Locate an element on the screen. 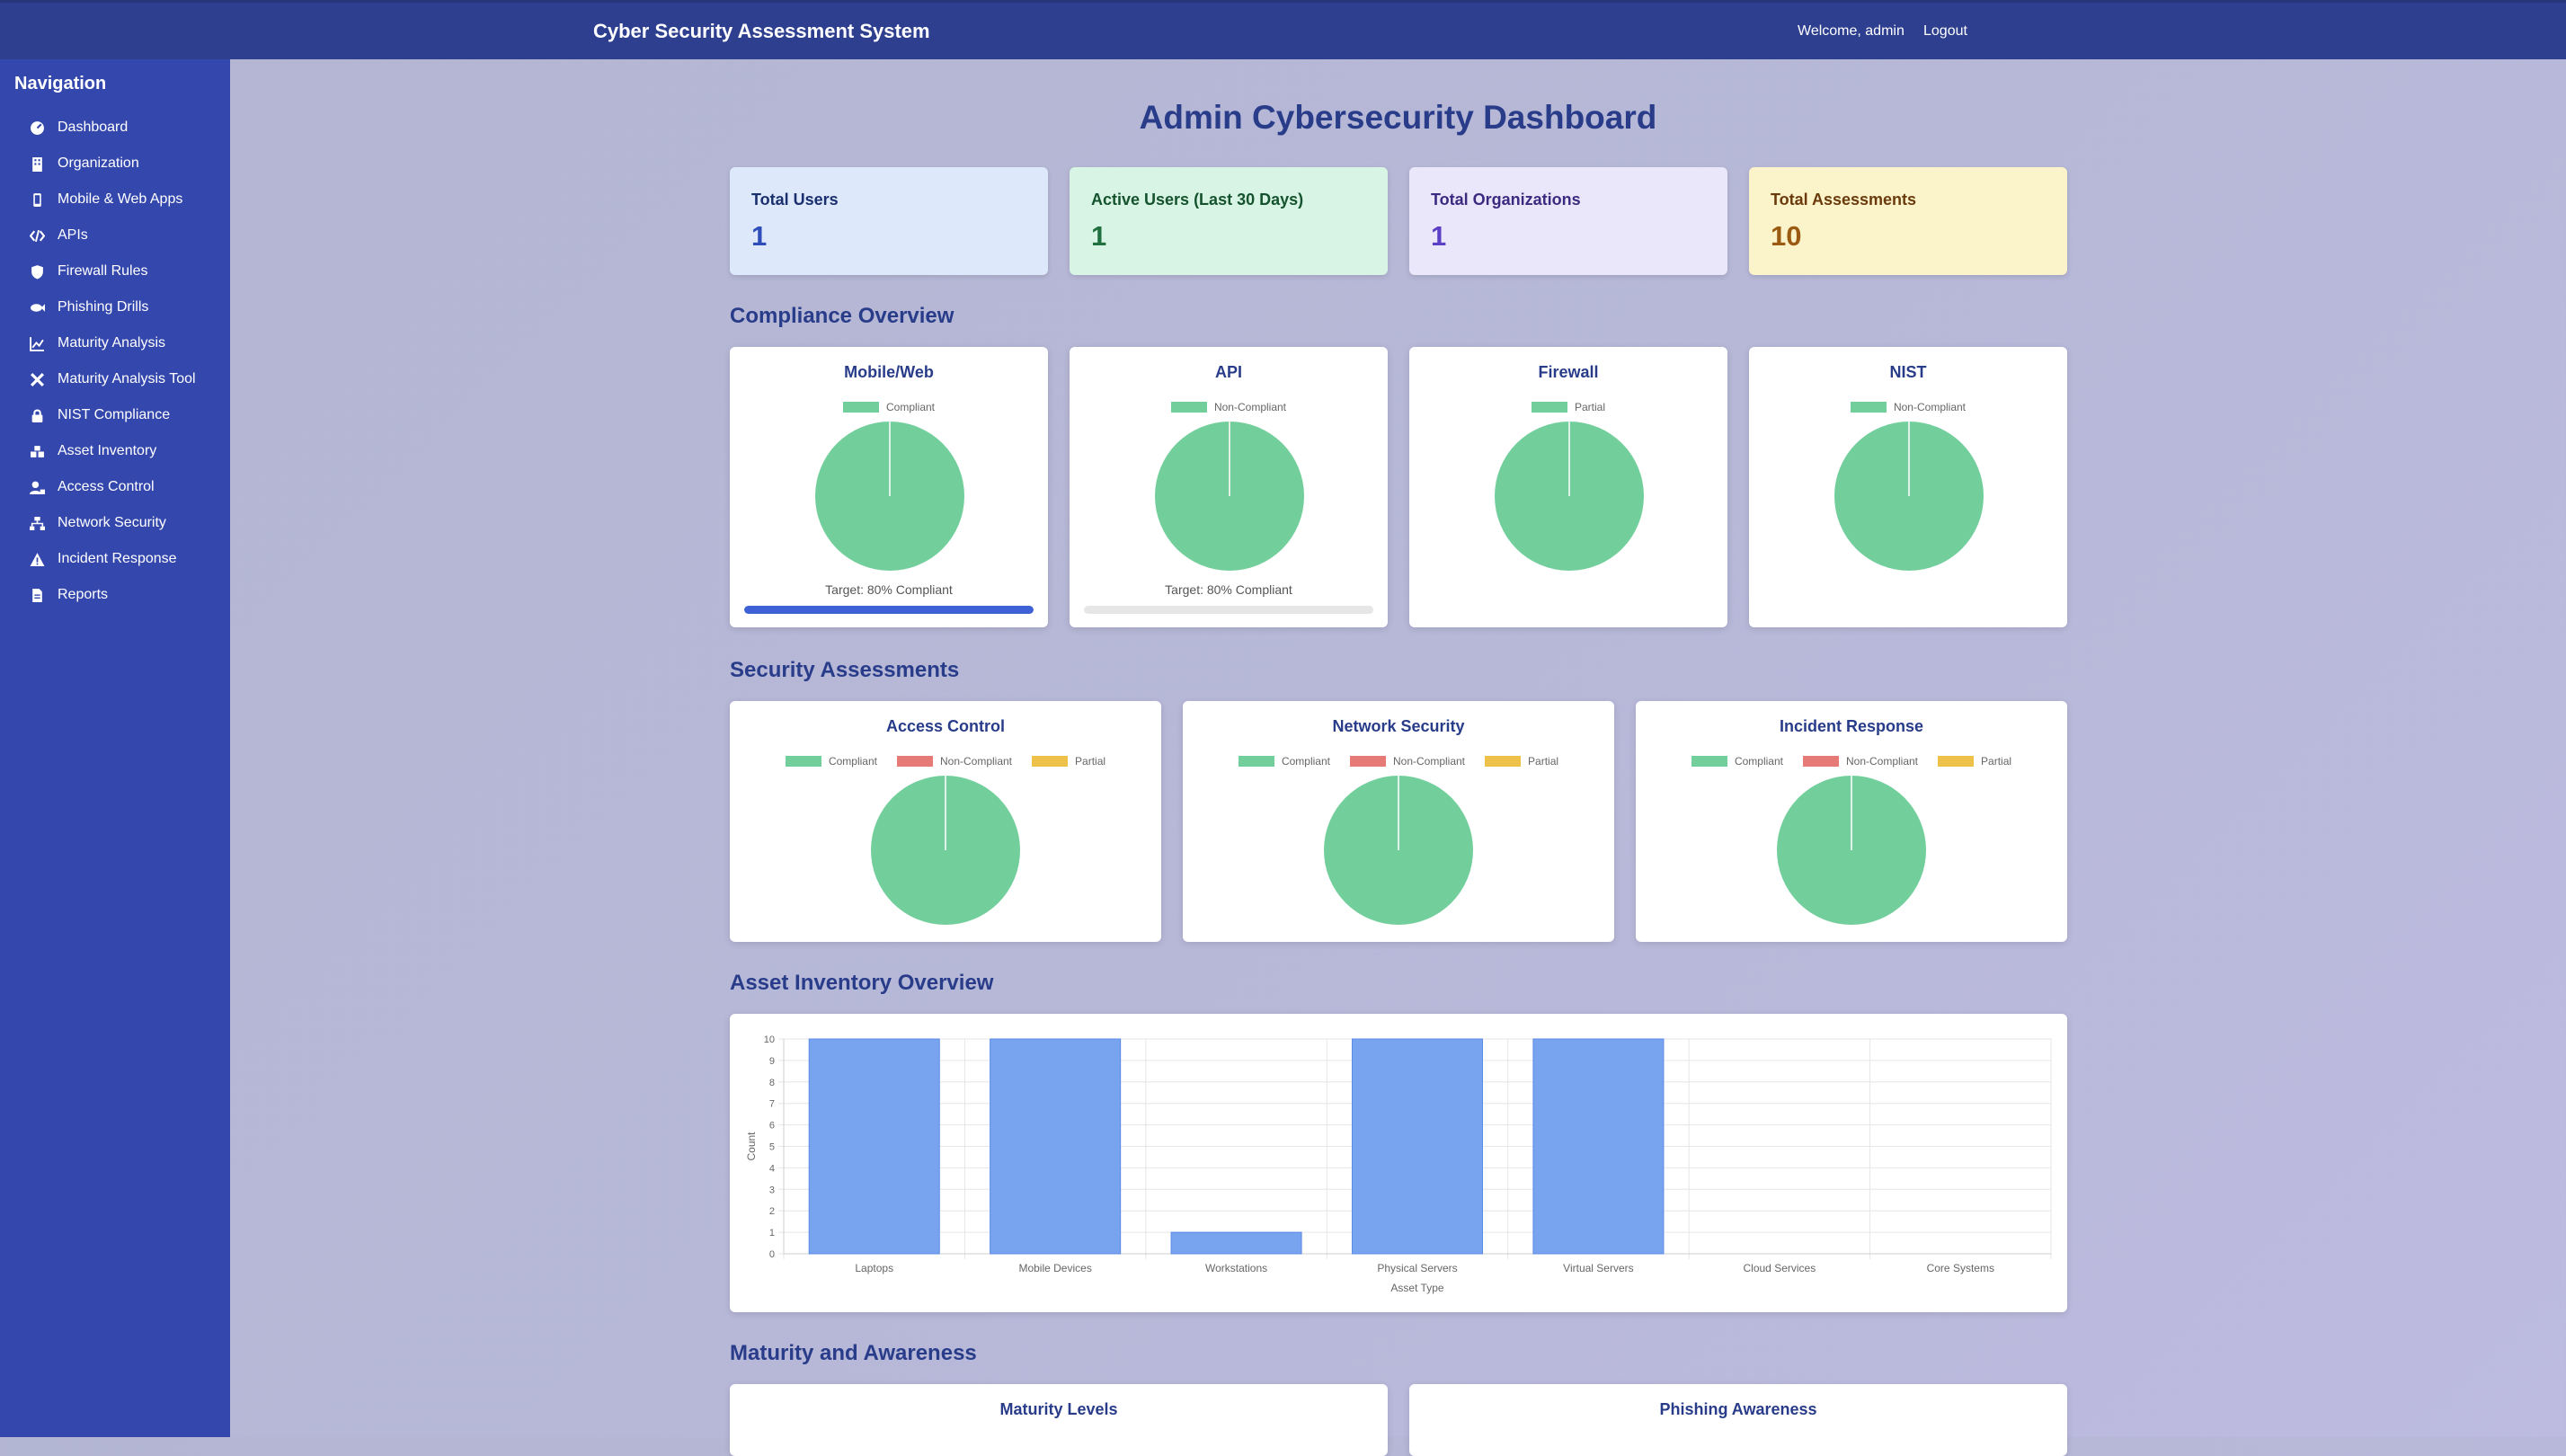 This screenshot has height=1456, width=2566. sidebar-item-network-security: Network Security is located at coordinates (115, 523).